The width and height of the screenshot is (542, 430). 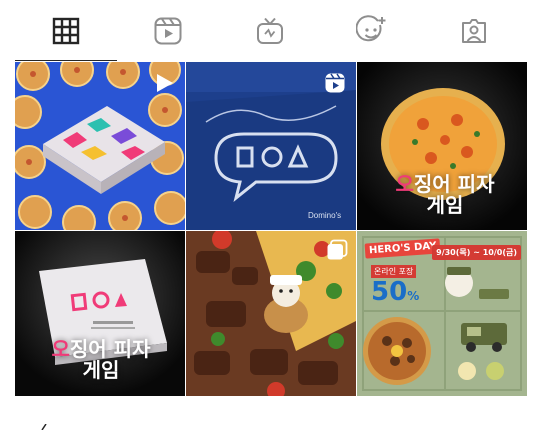 I want to click on effects-sticker-icon, so click(x=371, y=28).